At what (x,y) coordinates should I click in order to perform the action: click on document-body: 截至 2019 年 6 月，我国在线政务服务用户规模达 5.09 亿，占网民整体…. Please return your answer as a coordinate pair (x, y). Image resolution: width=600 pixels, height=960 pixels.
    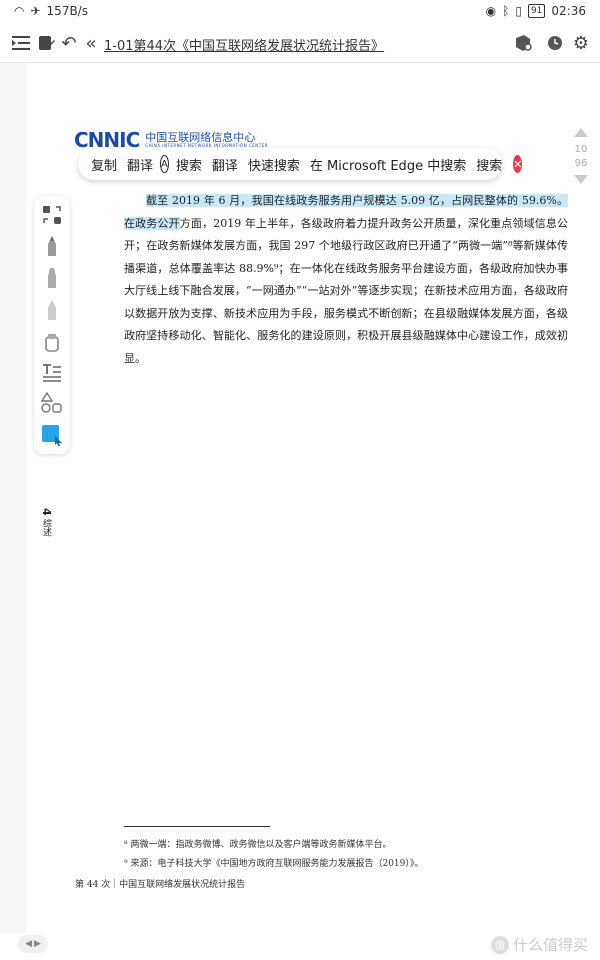
    Looking at the image, I should click on (346, 280).